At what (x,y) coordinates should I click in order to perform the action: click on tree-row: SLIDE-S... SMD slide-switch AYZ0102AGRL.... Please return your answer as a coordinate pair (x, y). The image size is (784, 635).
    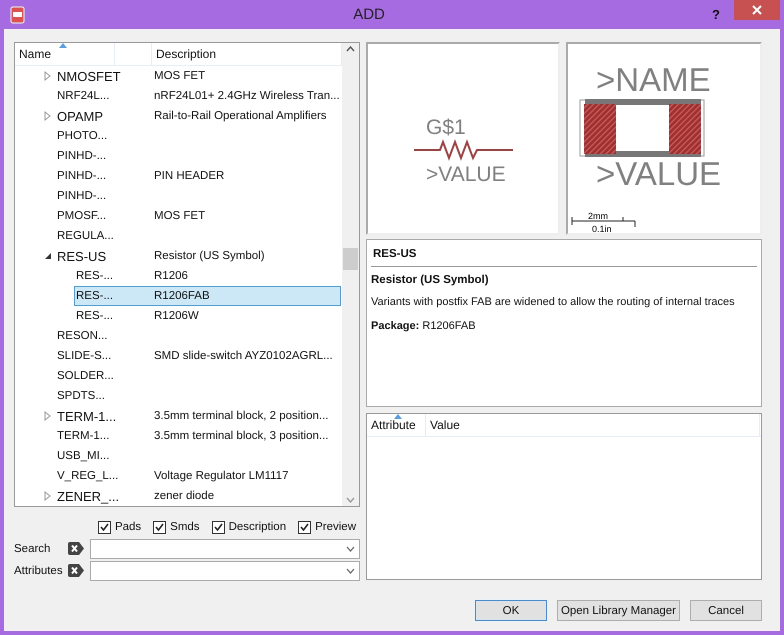
    Looking at the image, I should click on (198, 356).